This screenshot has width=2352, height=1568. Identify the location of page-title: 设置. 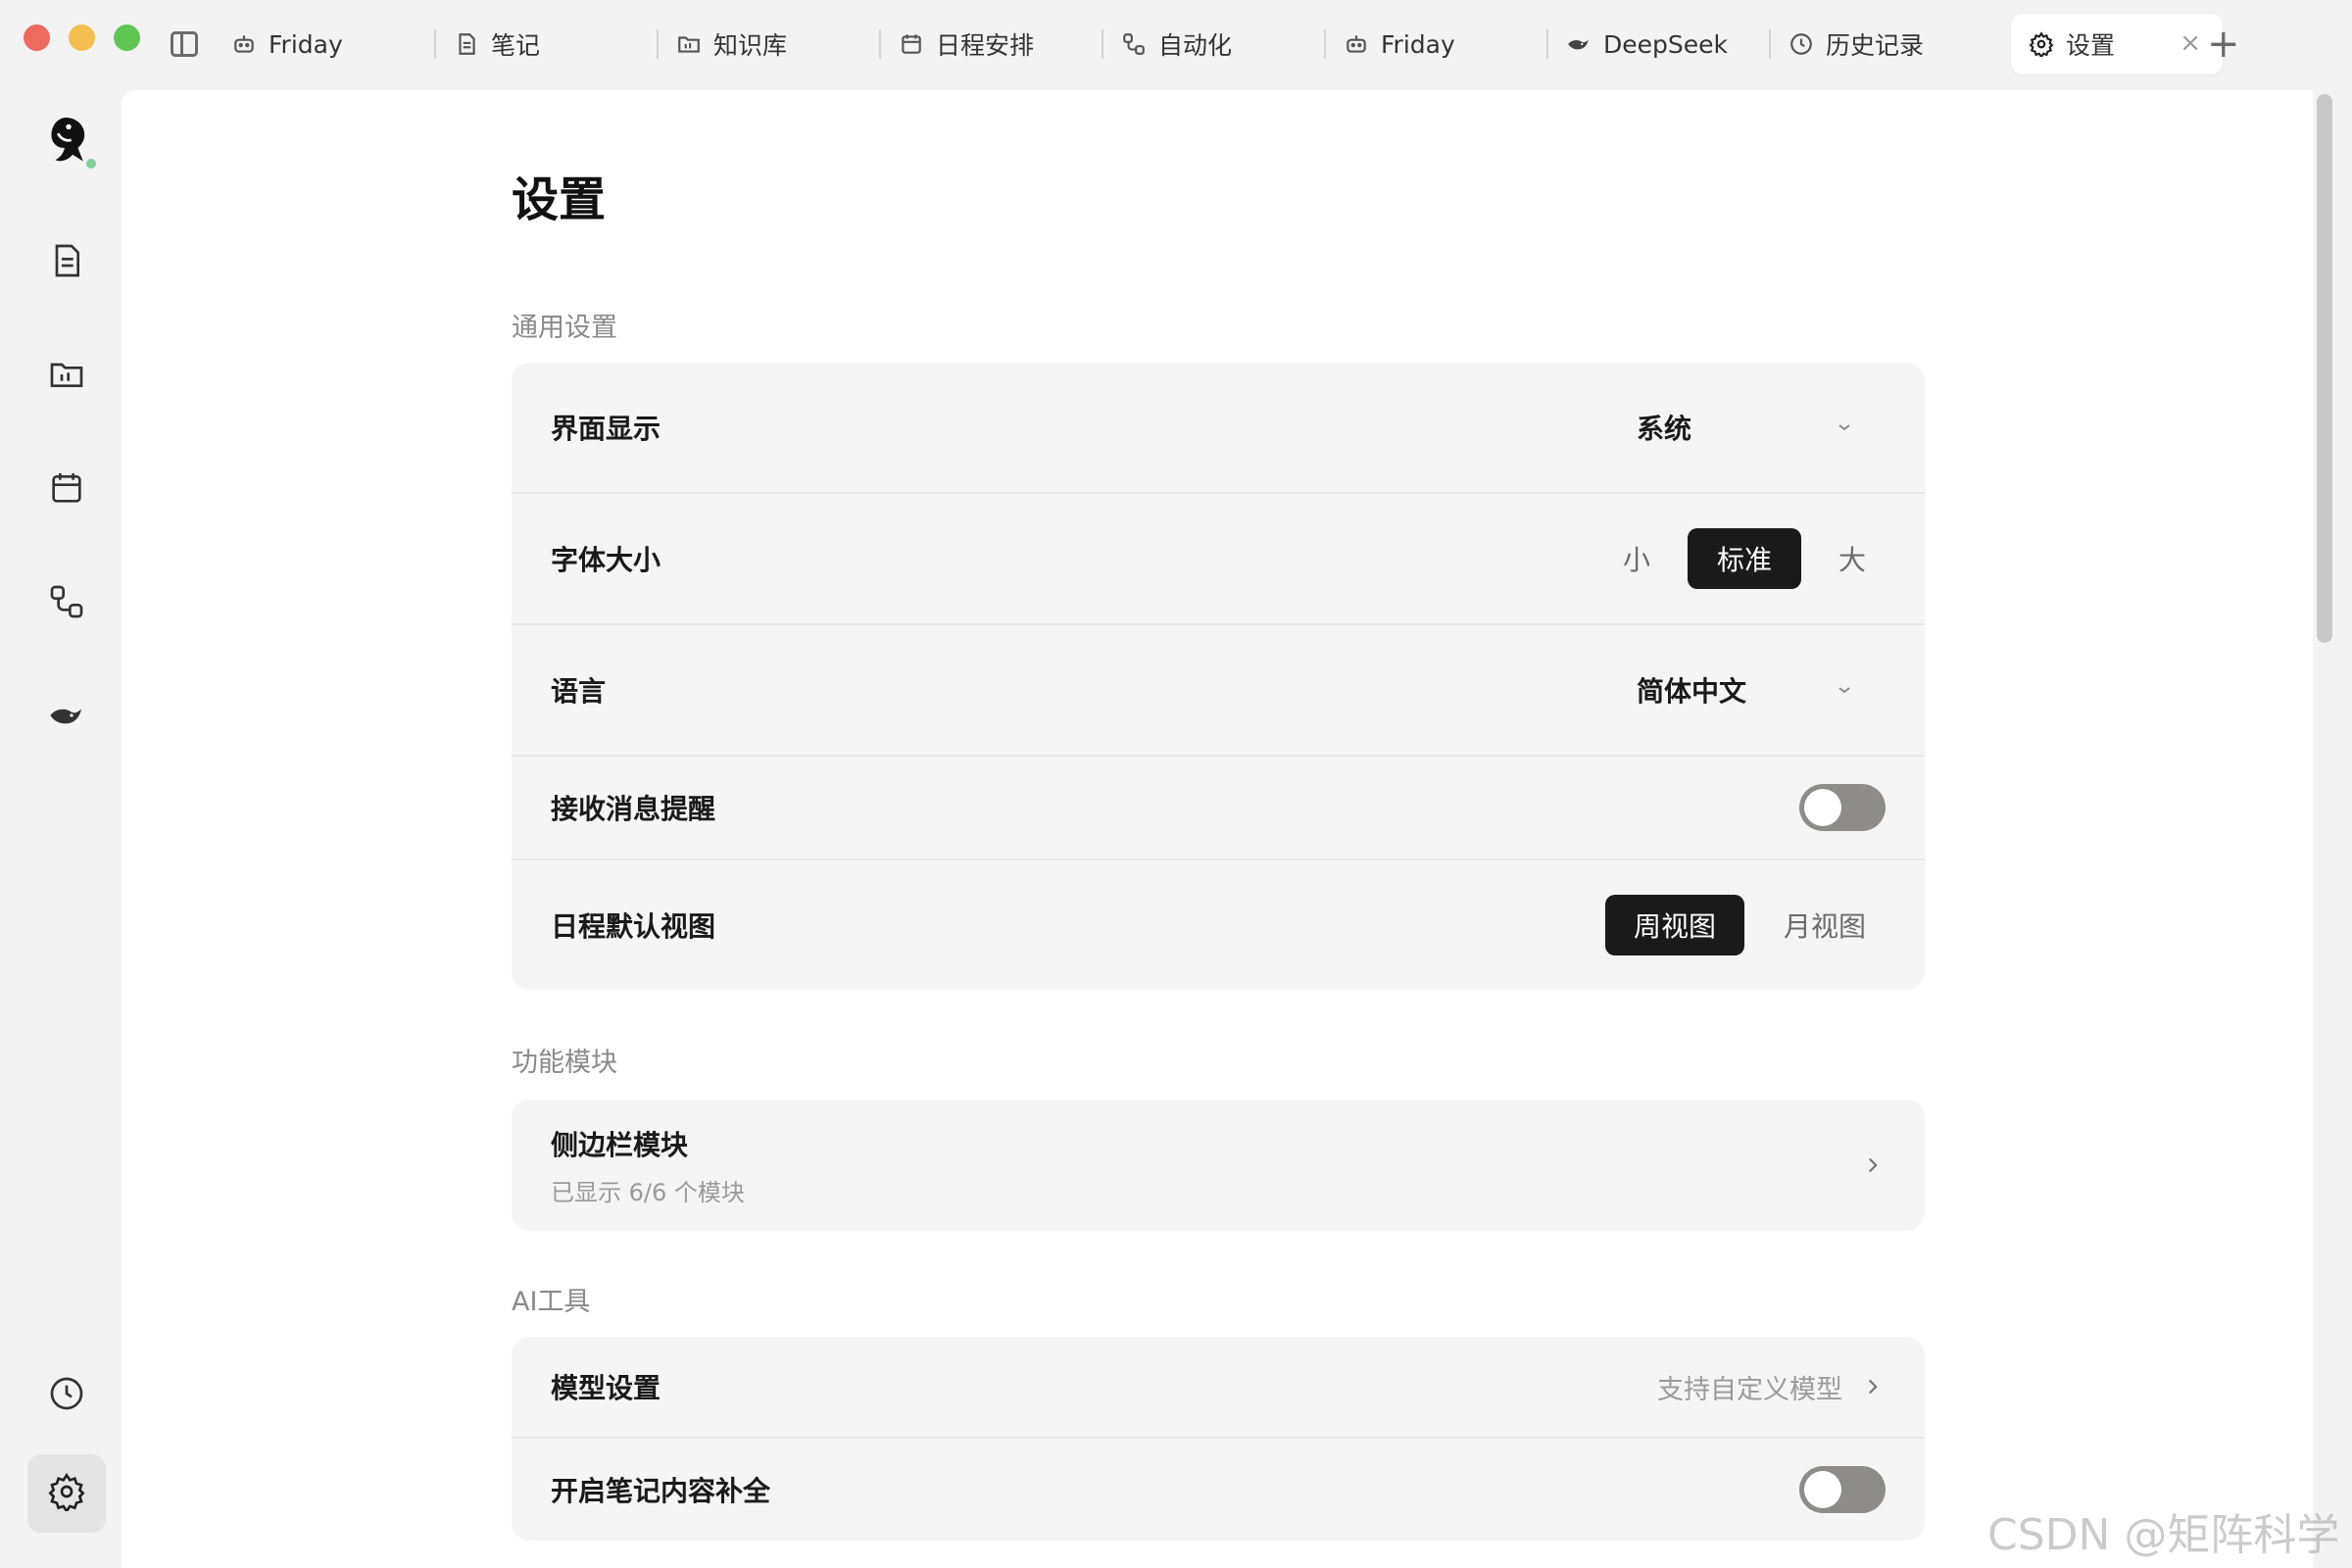
(559, 199).